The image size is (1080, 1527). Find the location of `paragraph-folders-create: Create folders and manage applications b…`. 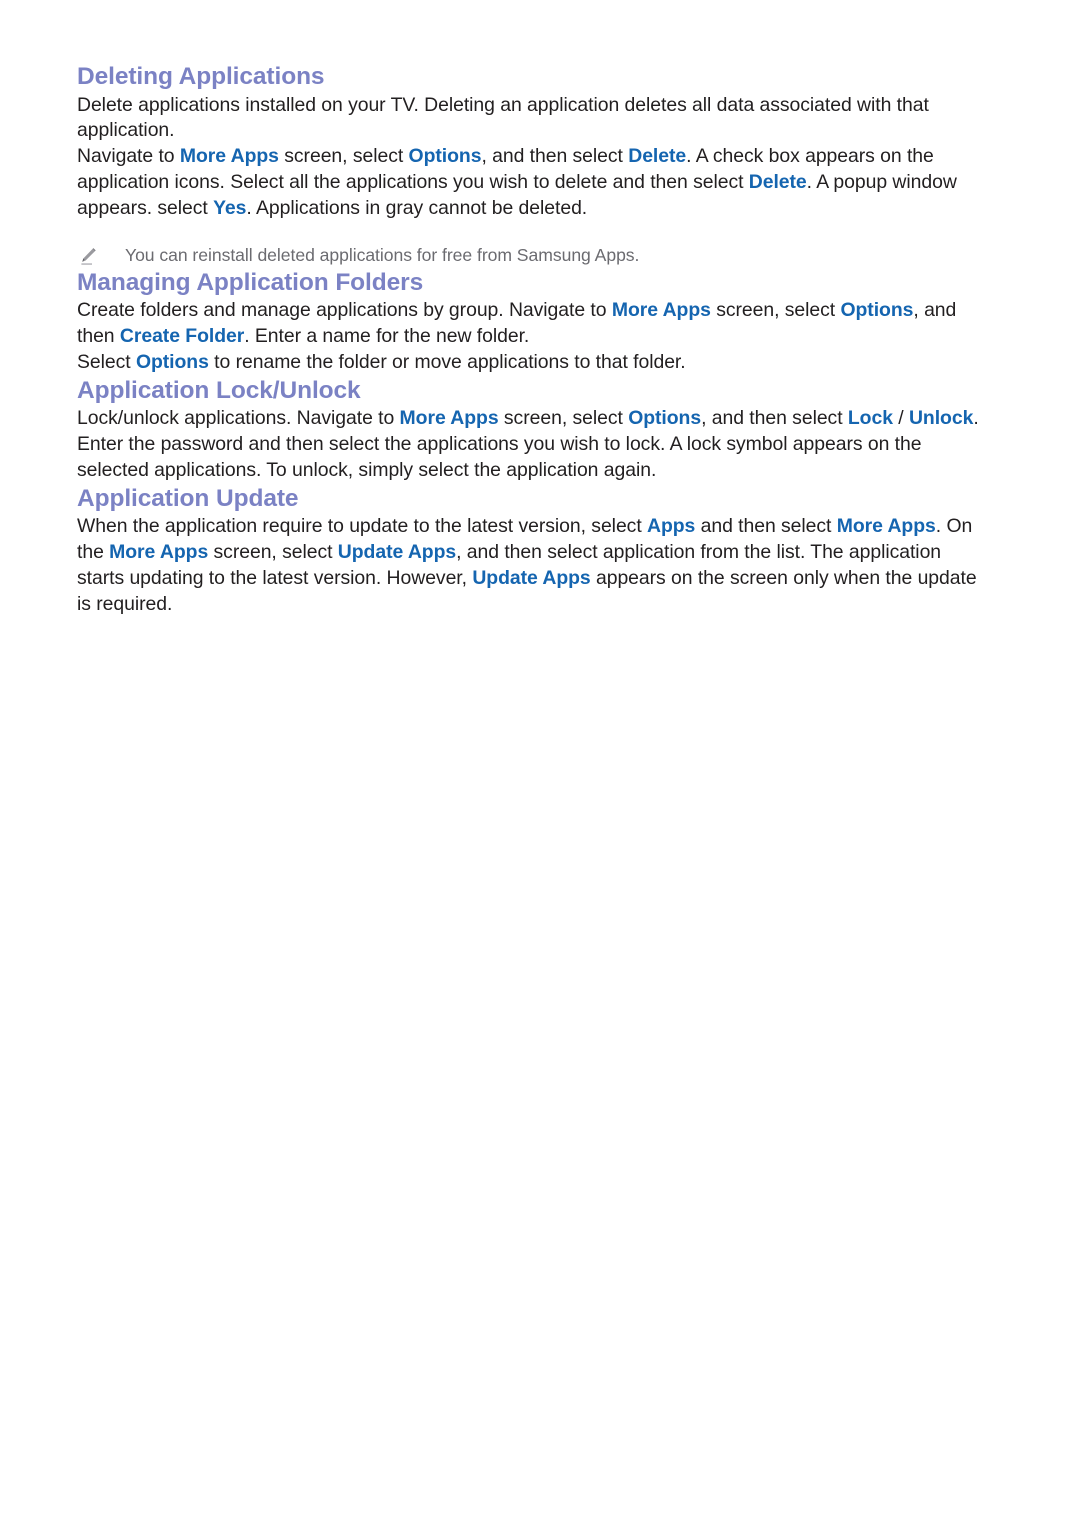

paragraph-folders-create: Create folders and manage applications b… is located at coordinates (517, 323).